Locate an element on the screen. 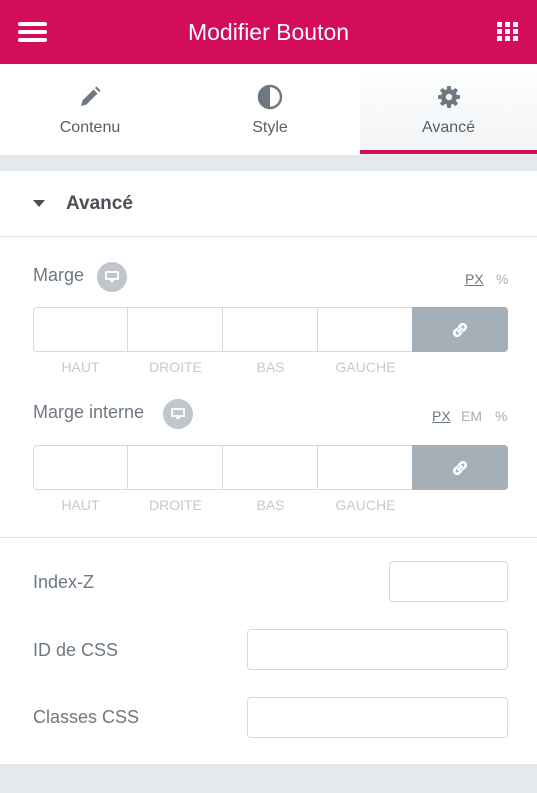 The height and width of the screenshot is (793, 537). css-id-label: ID de CSS is located at coordinates (76, 650).